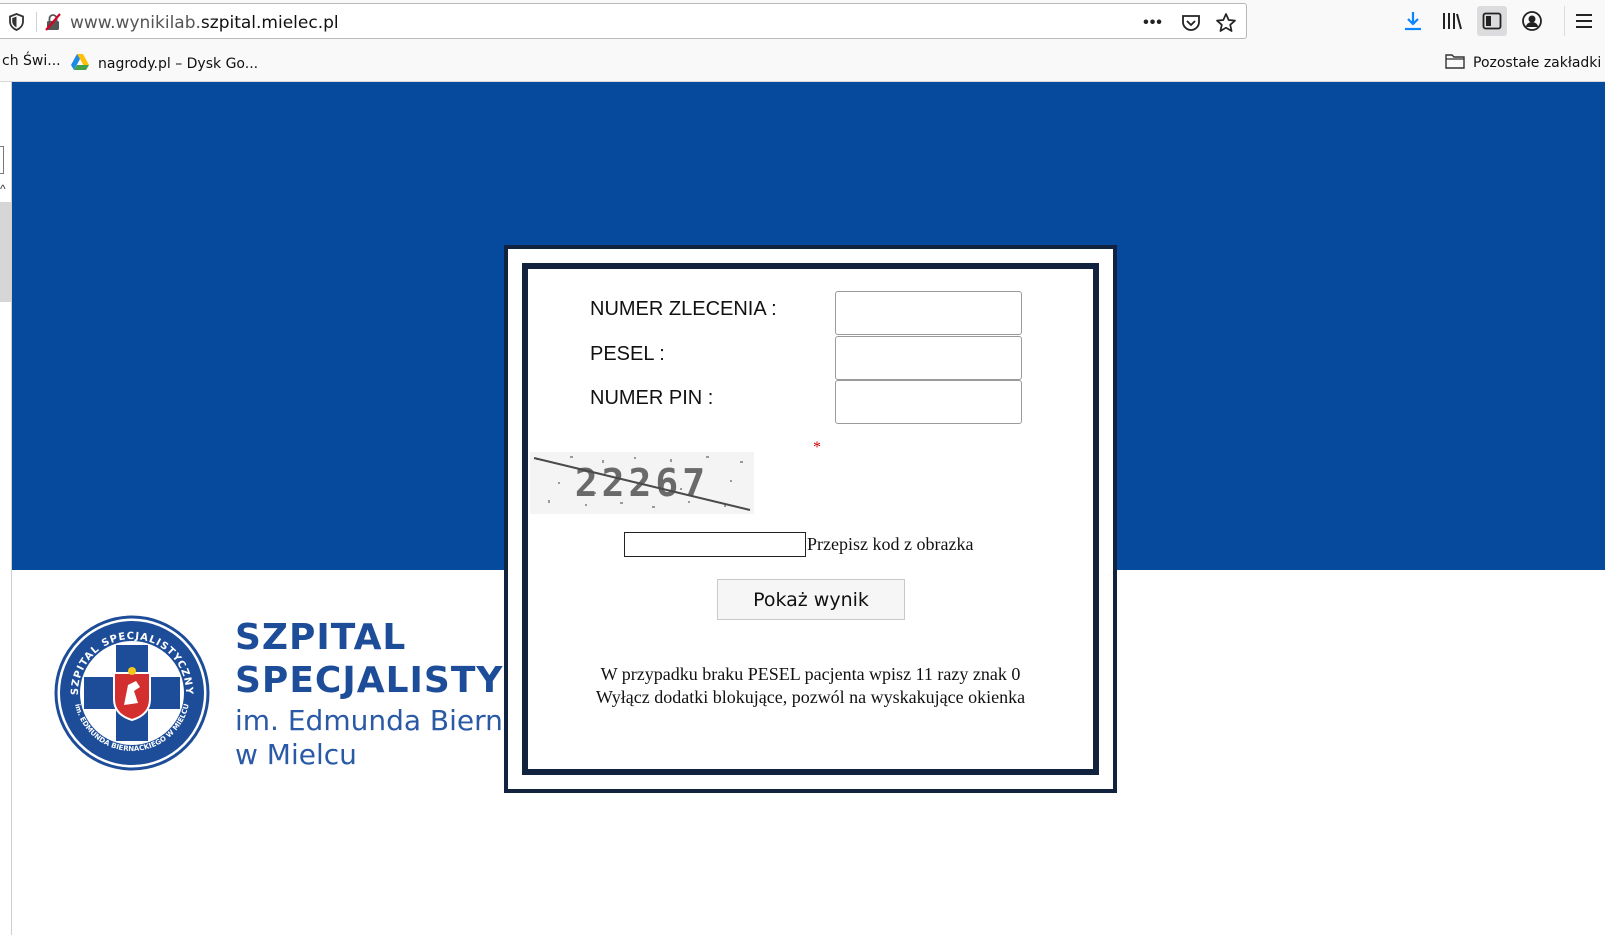 Image resolution: width=1605 pixels, height=935 pixels. Describe the element at coordinates (683, 309) in the screenshot. I see `order-number-label: NUMER ZLECENIA :` at that location.